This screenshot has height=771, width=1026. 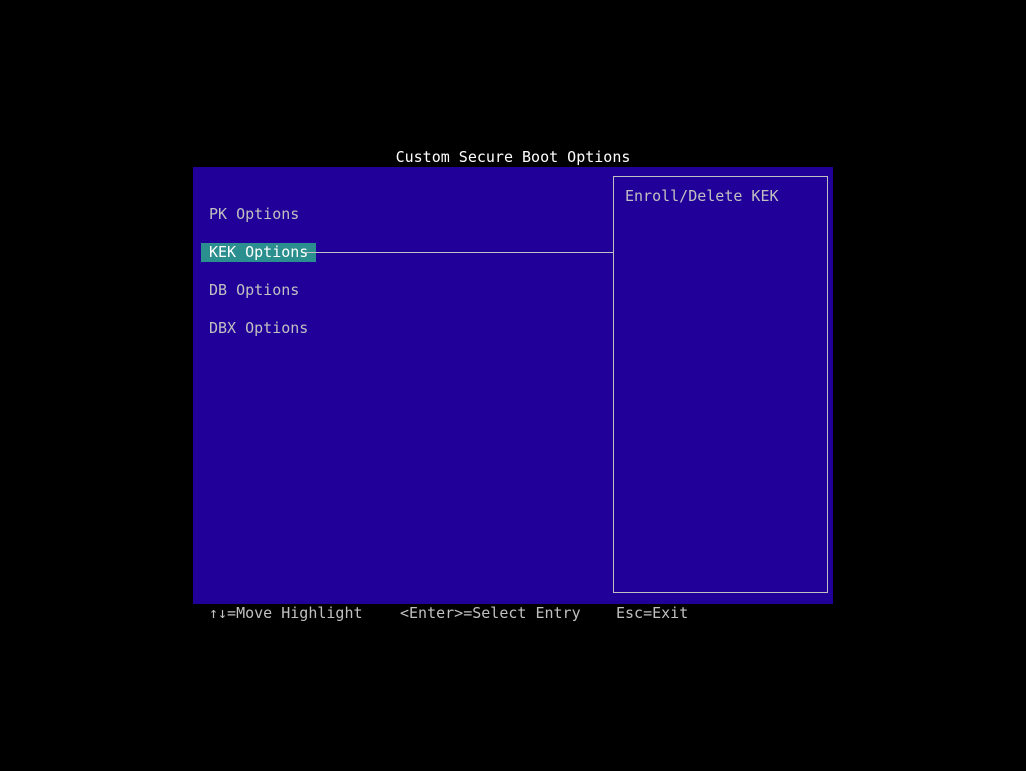 I want to click on footer-select-hint: <Enter>=Select Entry, so click(x=490, y=613).